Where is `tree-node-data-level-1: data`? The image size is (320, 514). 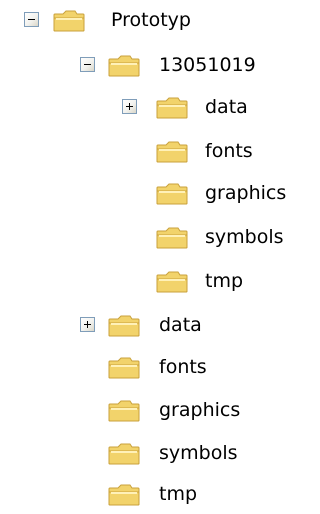 tree-node-data-level-1: data is located at coordinates (160, 325).